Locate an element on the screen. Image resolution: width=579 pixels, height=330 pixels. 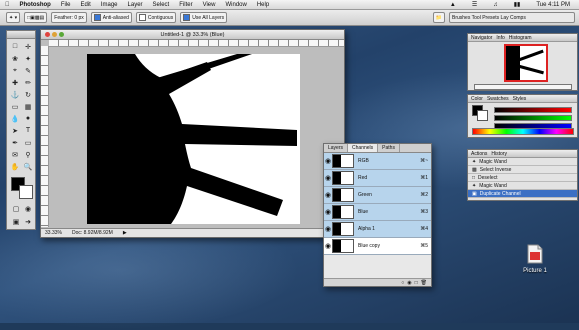
clone-stamp-tool-icon: ⚓ is located at coordinates (15, 94).